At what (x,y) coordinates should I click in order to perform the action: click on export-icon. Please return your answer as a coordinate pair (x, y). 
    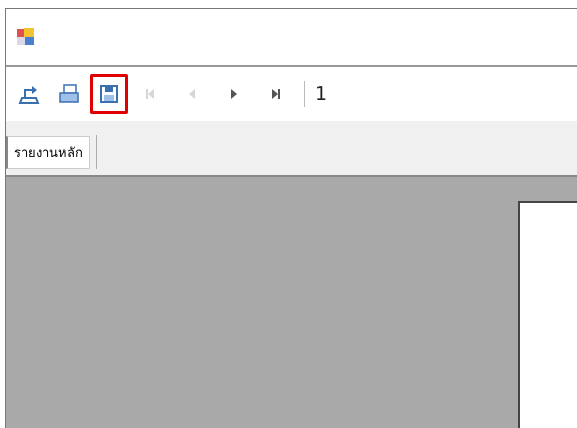
    Looking at the image, I should click on (29, 94).